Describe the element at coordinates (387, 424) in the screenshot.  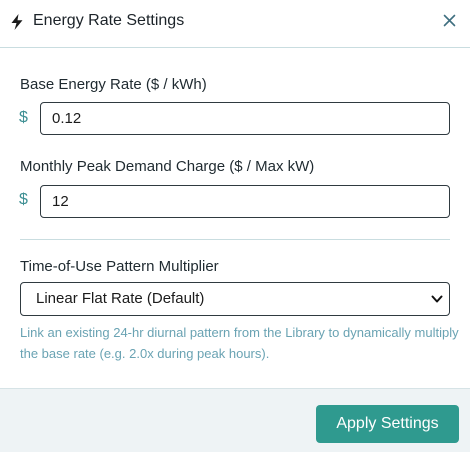
I see `apply-settings-button: Apply Settings` at that location.